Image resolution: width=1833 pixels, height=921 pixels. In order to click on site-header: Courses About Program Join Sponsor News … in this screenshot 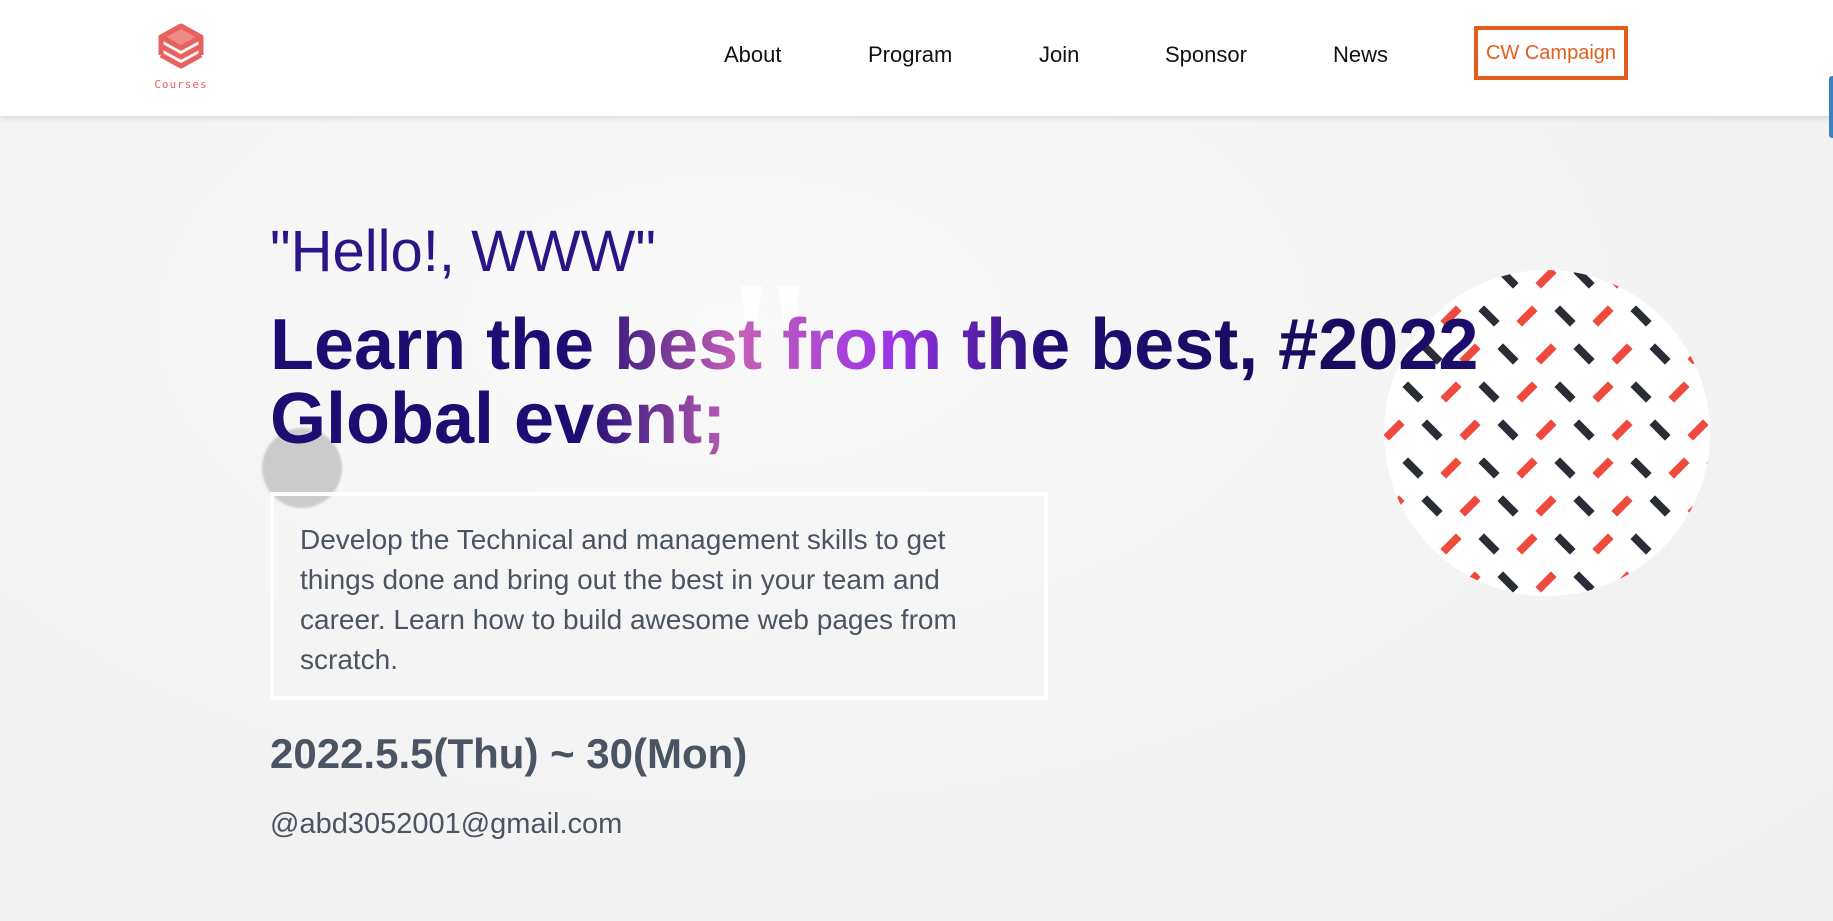, I will do `click(916, 58)`.